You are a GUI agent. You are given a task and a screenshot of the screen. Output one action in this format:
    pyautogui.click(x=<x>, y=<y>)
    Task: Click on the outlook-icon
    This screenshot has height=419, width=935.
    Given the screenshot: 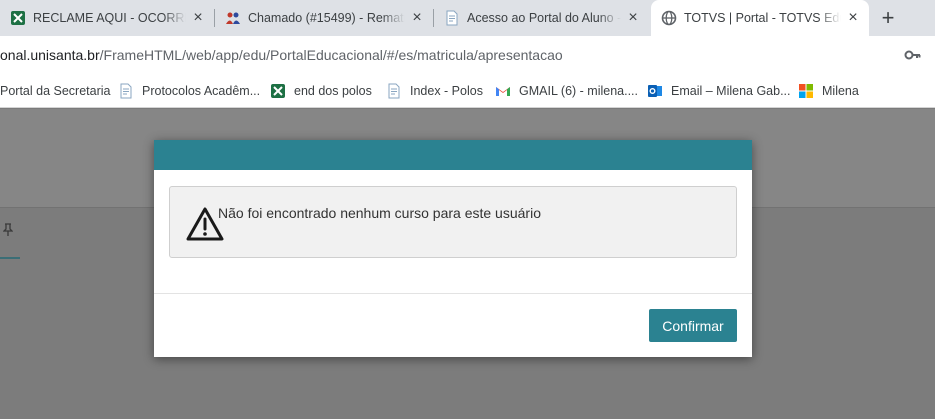 What is the action you would take?
    pyautogui.click(x=655, y=91)
    